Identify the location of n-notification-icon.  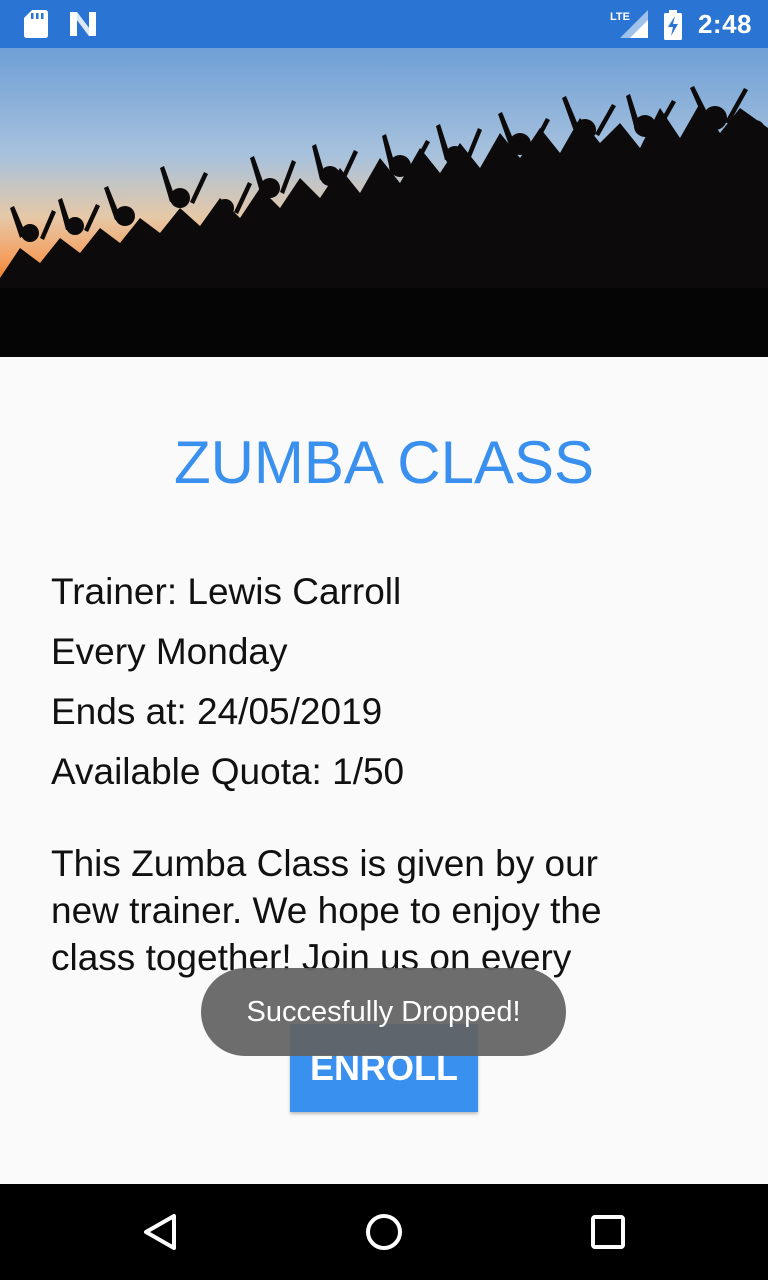
(83, 24).